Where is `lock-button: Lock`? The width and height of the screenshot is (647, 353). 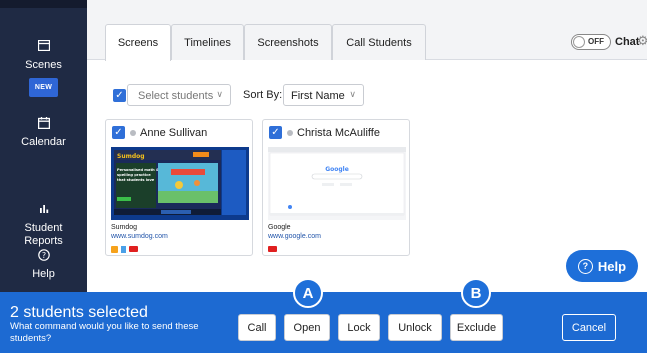 lock-button: Lock is located at coordinates (359, 327).